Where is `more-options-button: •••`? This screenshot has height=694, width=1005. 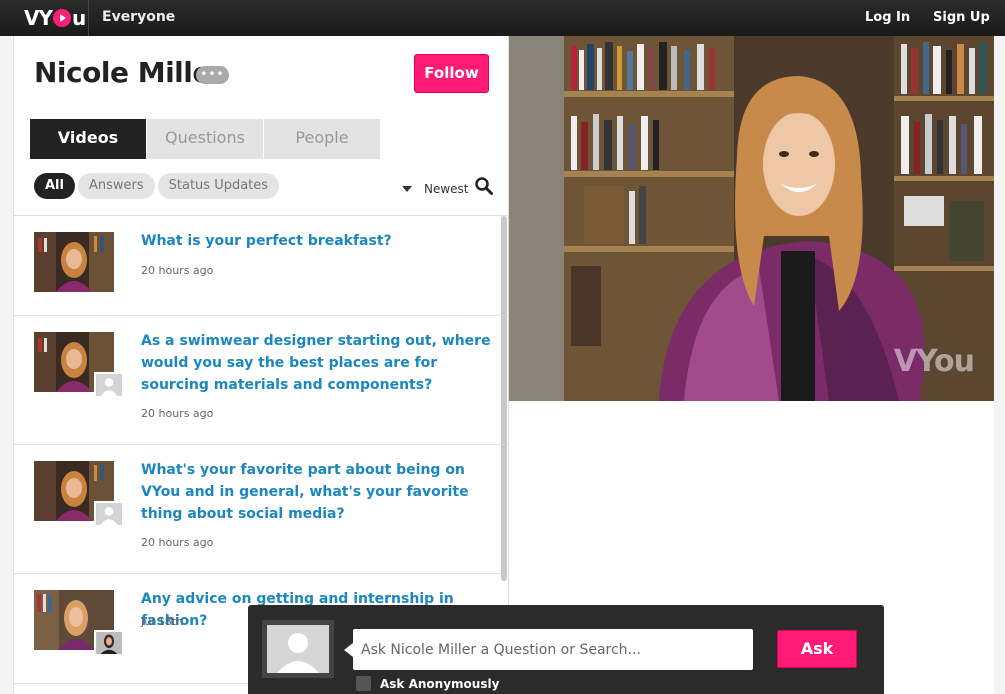
more-options-button: ••• is located at coordinates (212, 75).